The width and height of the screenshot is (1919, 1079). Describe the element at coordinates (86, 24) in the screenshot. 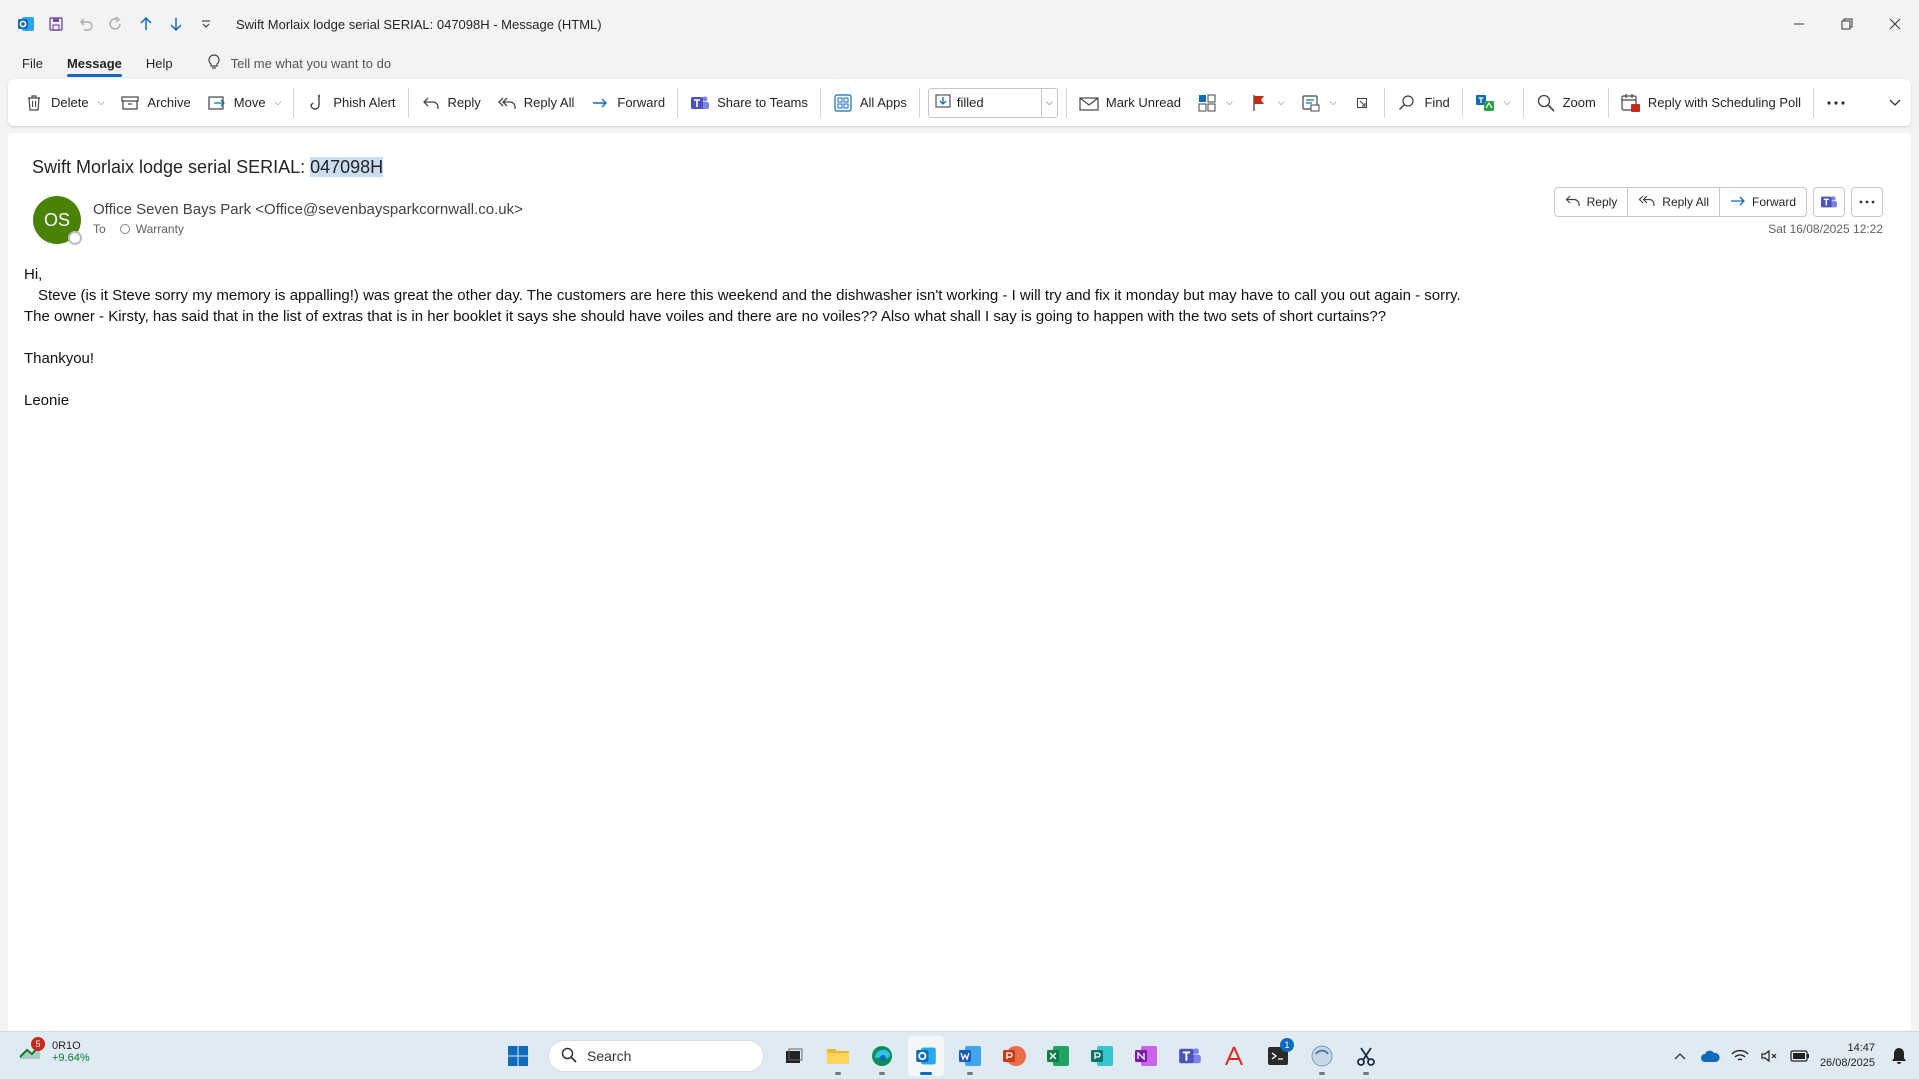

I see `undo-icon` at that location.